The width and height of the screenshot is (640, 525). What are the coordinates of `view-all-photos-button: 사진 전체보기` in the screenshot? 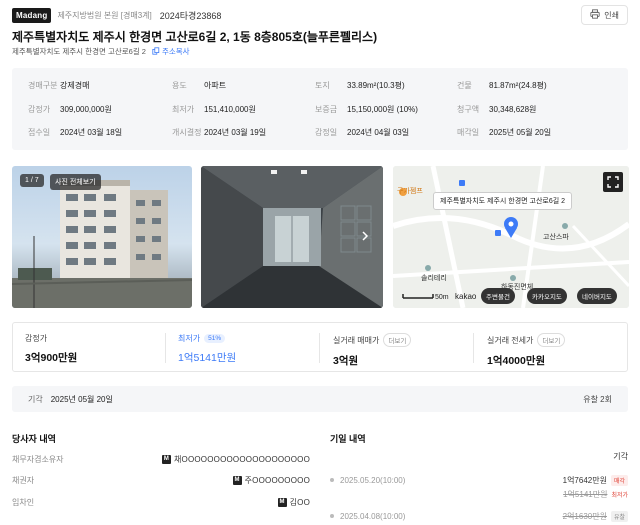 It's located at (75, 182).